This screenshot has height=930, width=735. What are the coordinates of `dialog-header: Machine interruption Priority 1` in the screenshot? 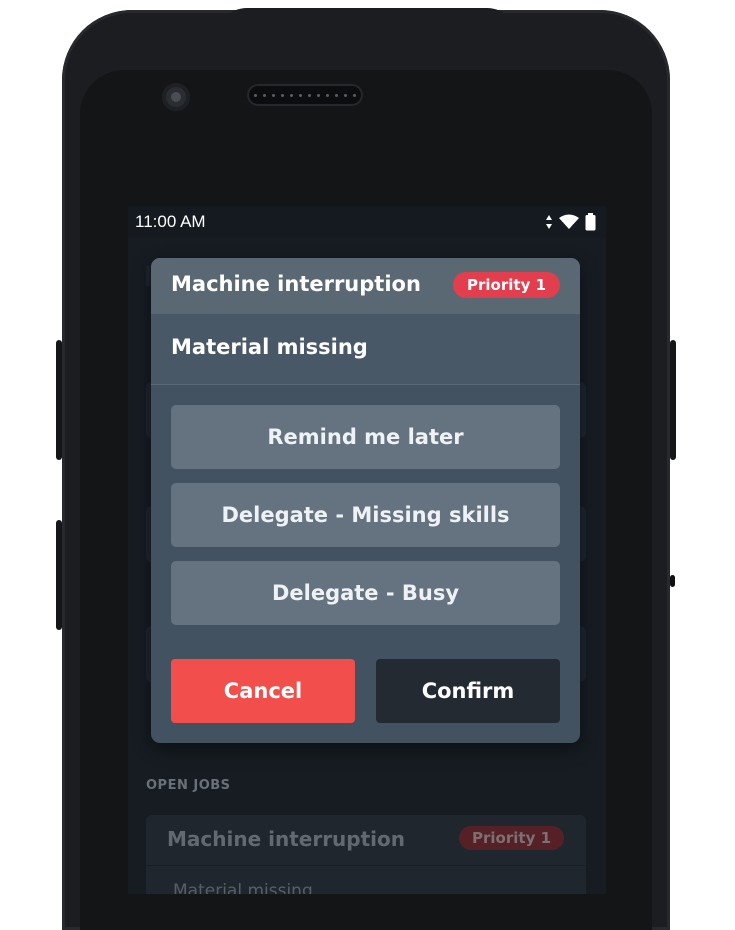 It's located at (365, 286).